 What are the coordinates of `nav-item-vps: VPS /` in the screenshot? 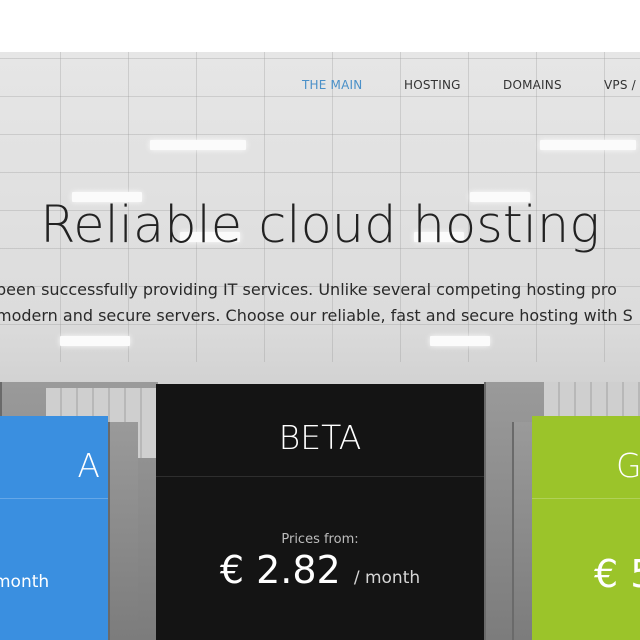 It's located at (620, 85).